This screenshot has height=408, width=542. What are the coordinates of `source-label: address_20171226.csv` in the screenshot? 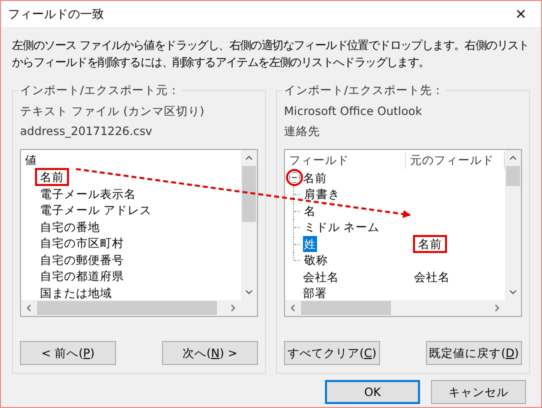 It's located at (87, 131).